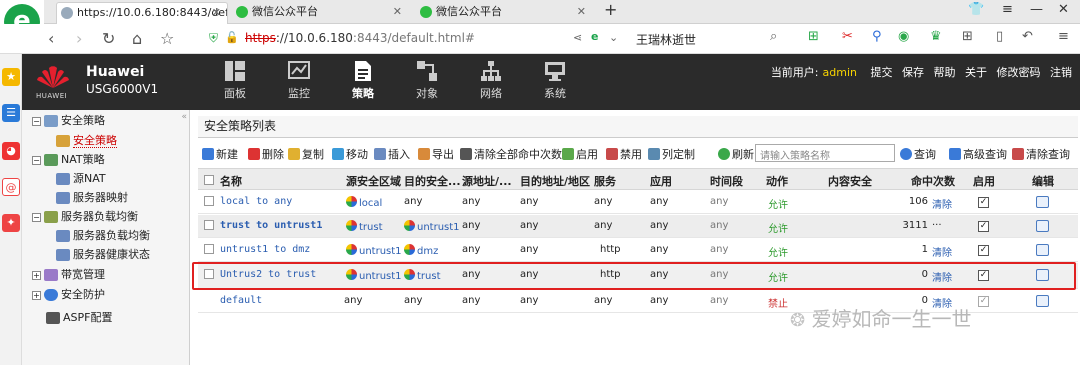 Image resolution: width=1080 pixels, height=365 pixels. I want to click on about-link: 关于, so click(976, 72).